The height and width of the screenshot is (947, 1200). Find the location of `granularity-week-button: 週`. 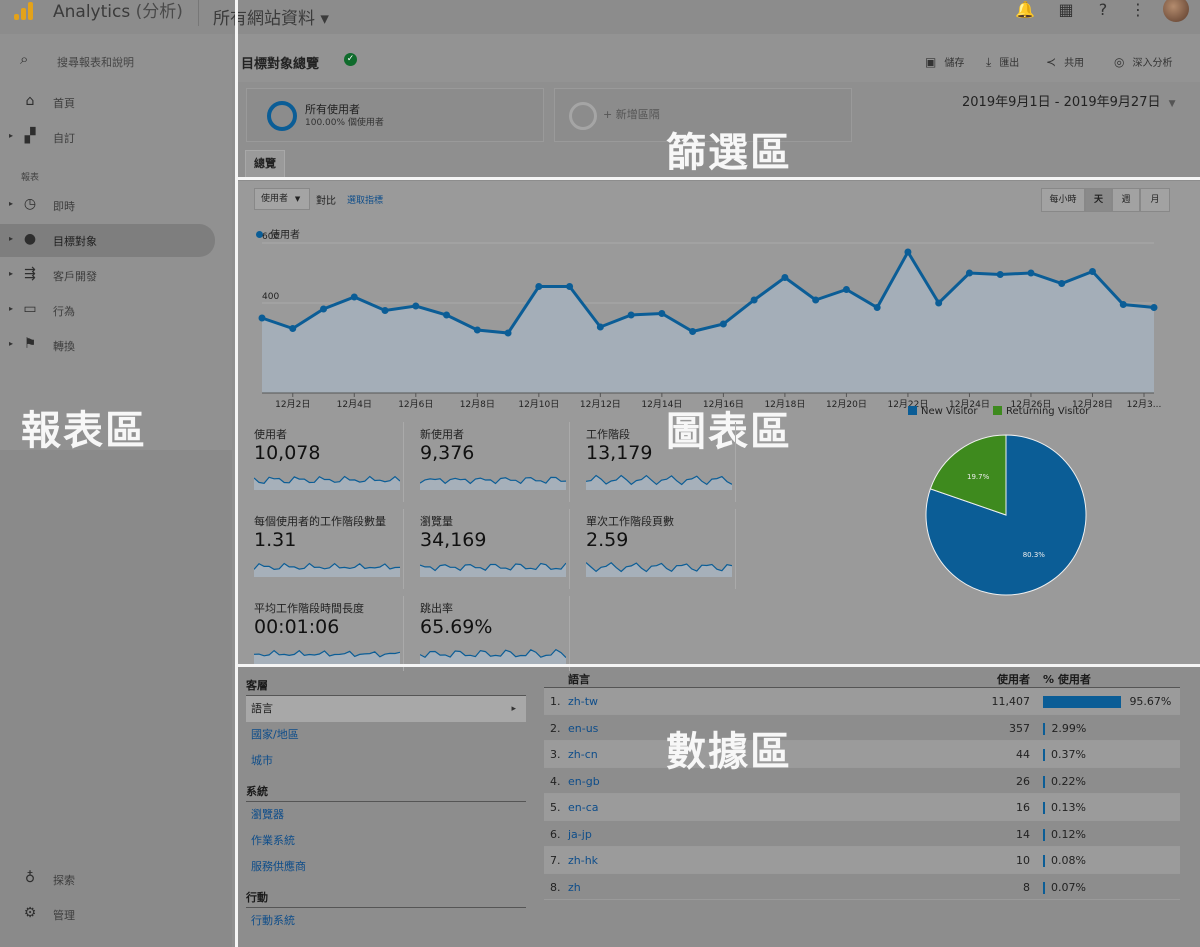

granularity-week-button: 週 is located at coordinates (1126, 200).